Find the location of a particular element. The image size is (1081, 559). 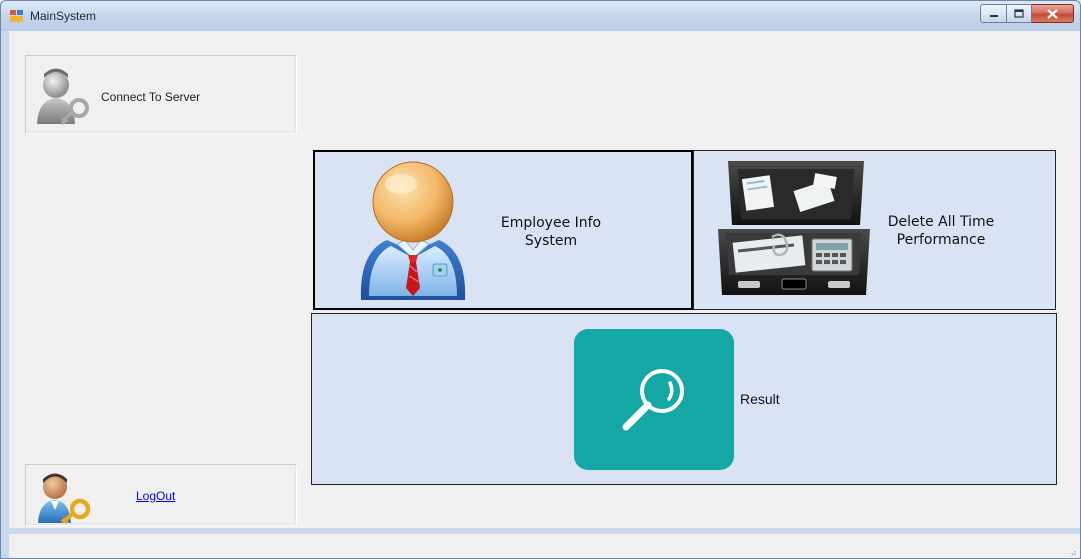

maximize-icon is located at coordinates (1019, 13).